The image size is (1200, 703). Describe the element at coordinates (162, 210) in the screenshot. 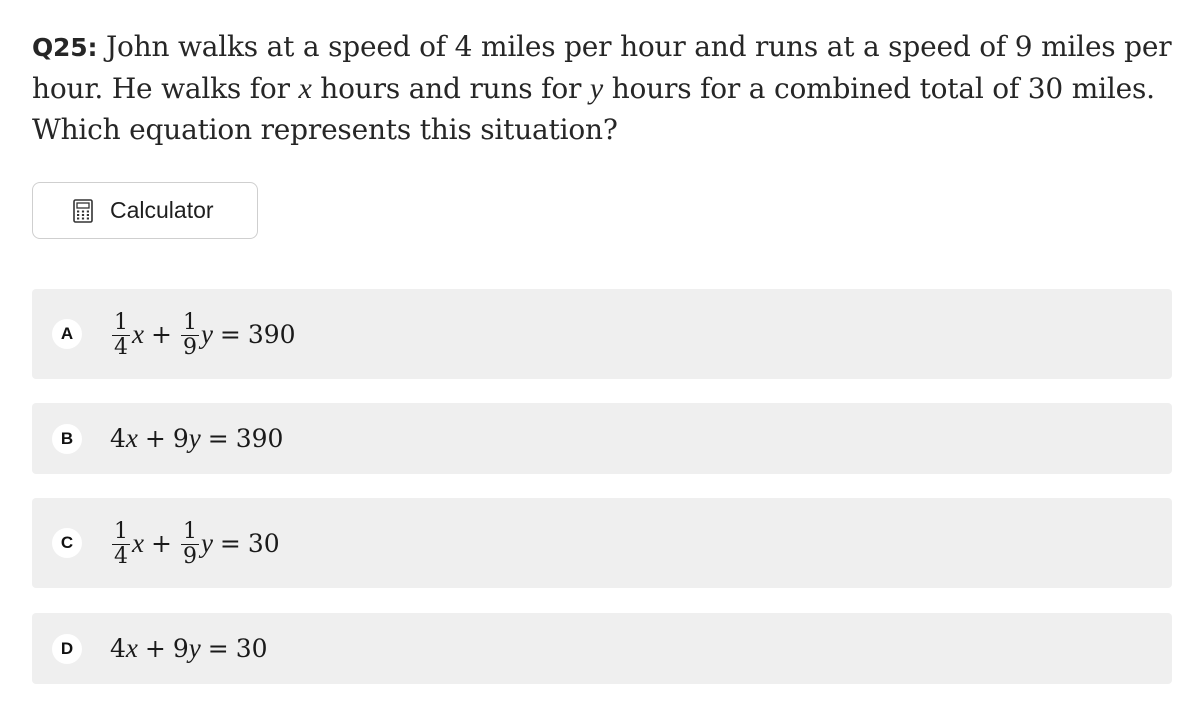

I see `calculator-label: Calculator` at that location.